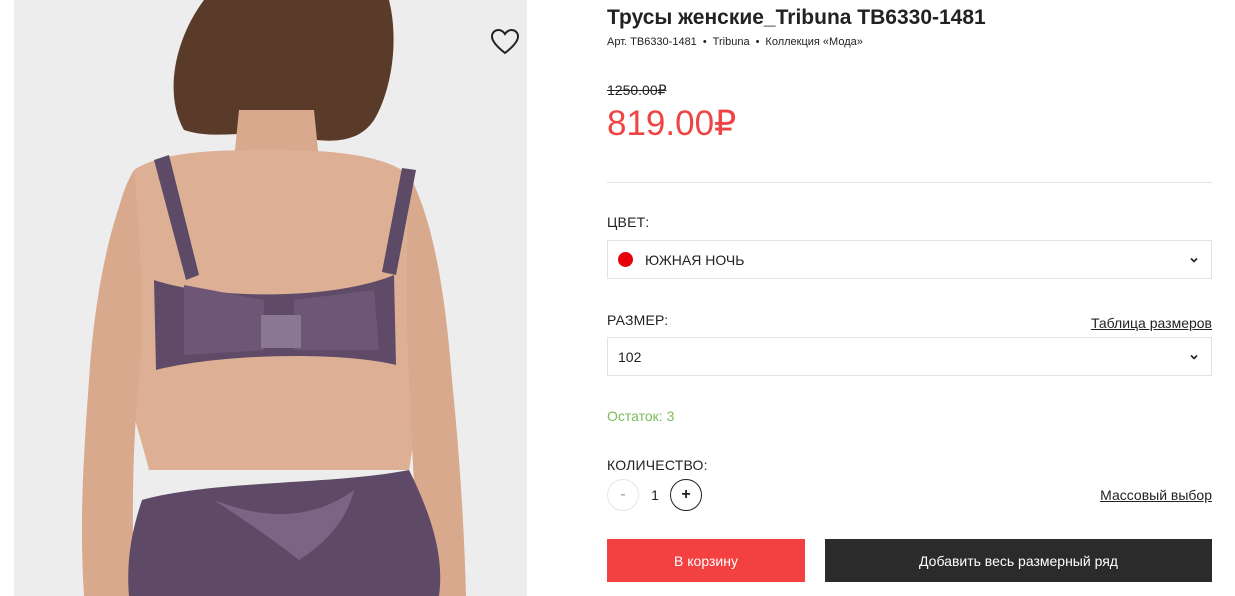 The width and height of the screenshot is (1235, 596). What do you see at coordinates (641, 416) in the screenshot?
I see `stock-status: Остаток: 3` at bounding box center [641, 416].